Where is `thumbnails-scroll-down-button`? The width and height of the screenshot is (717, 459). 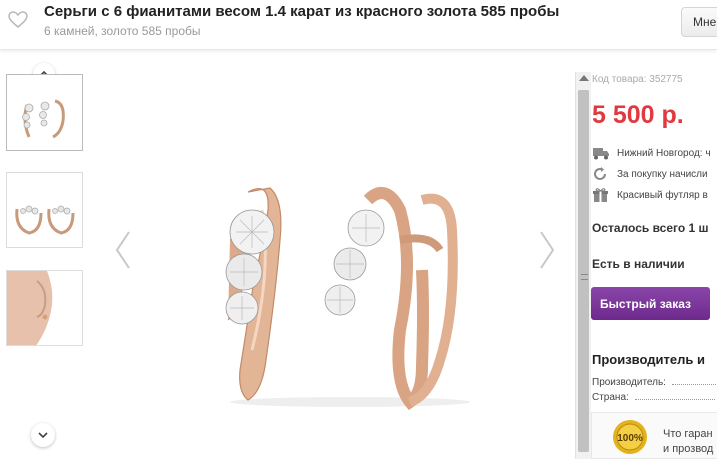 thumbnails-scroll-down-button is located at coordinates (43, 435).